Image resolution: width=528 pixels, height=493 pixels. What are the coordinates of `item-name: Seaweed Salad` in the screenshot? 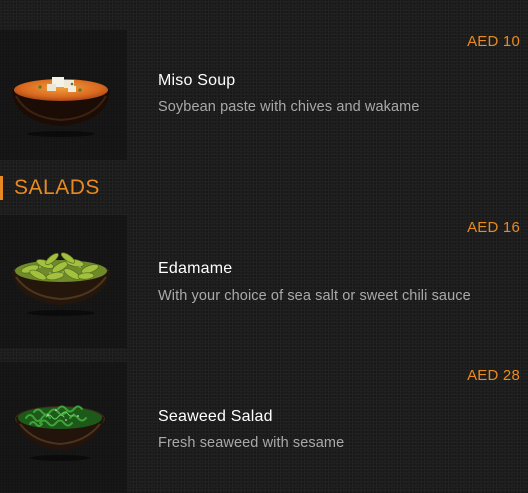 It's located at (215, 416).